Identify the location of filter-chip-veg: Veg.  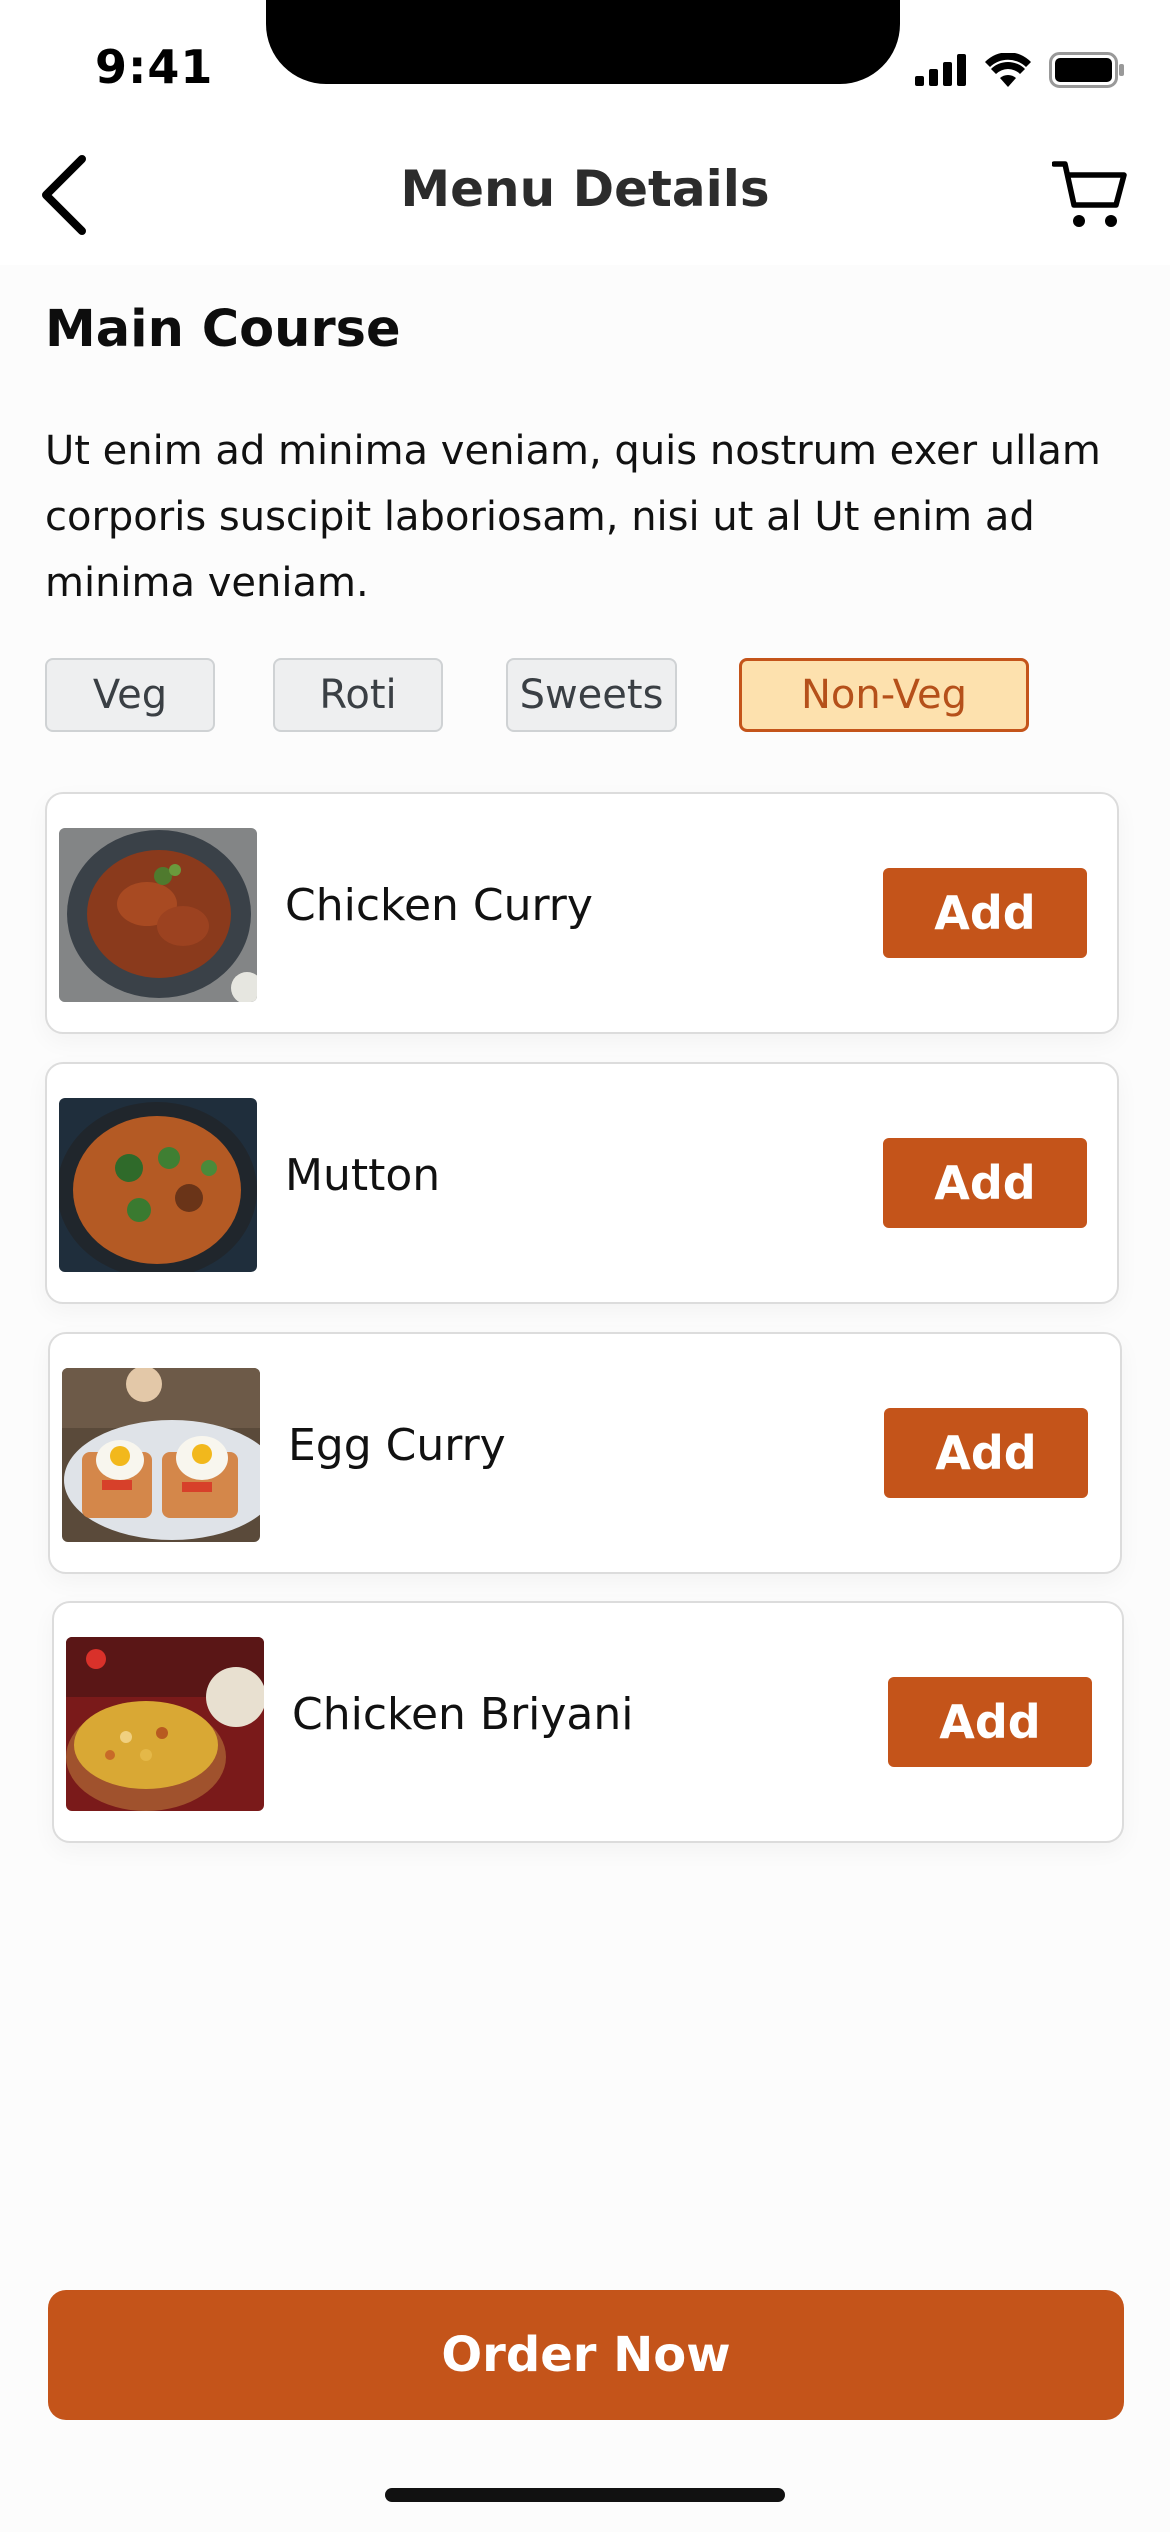
(130, 695).